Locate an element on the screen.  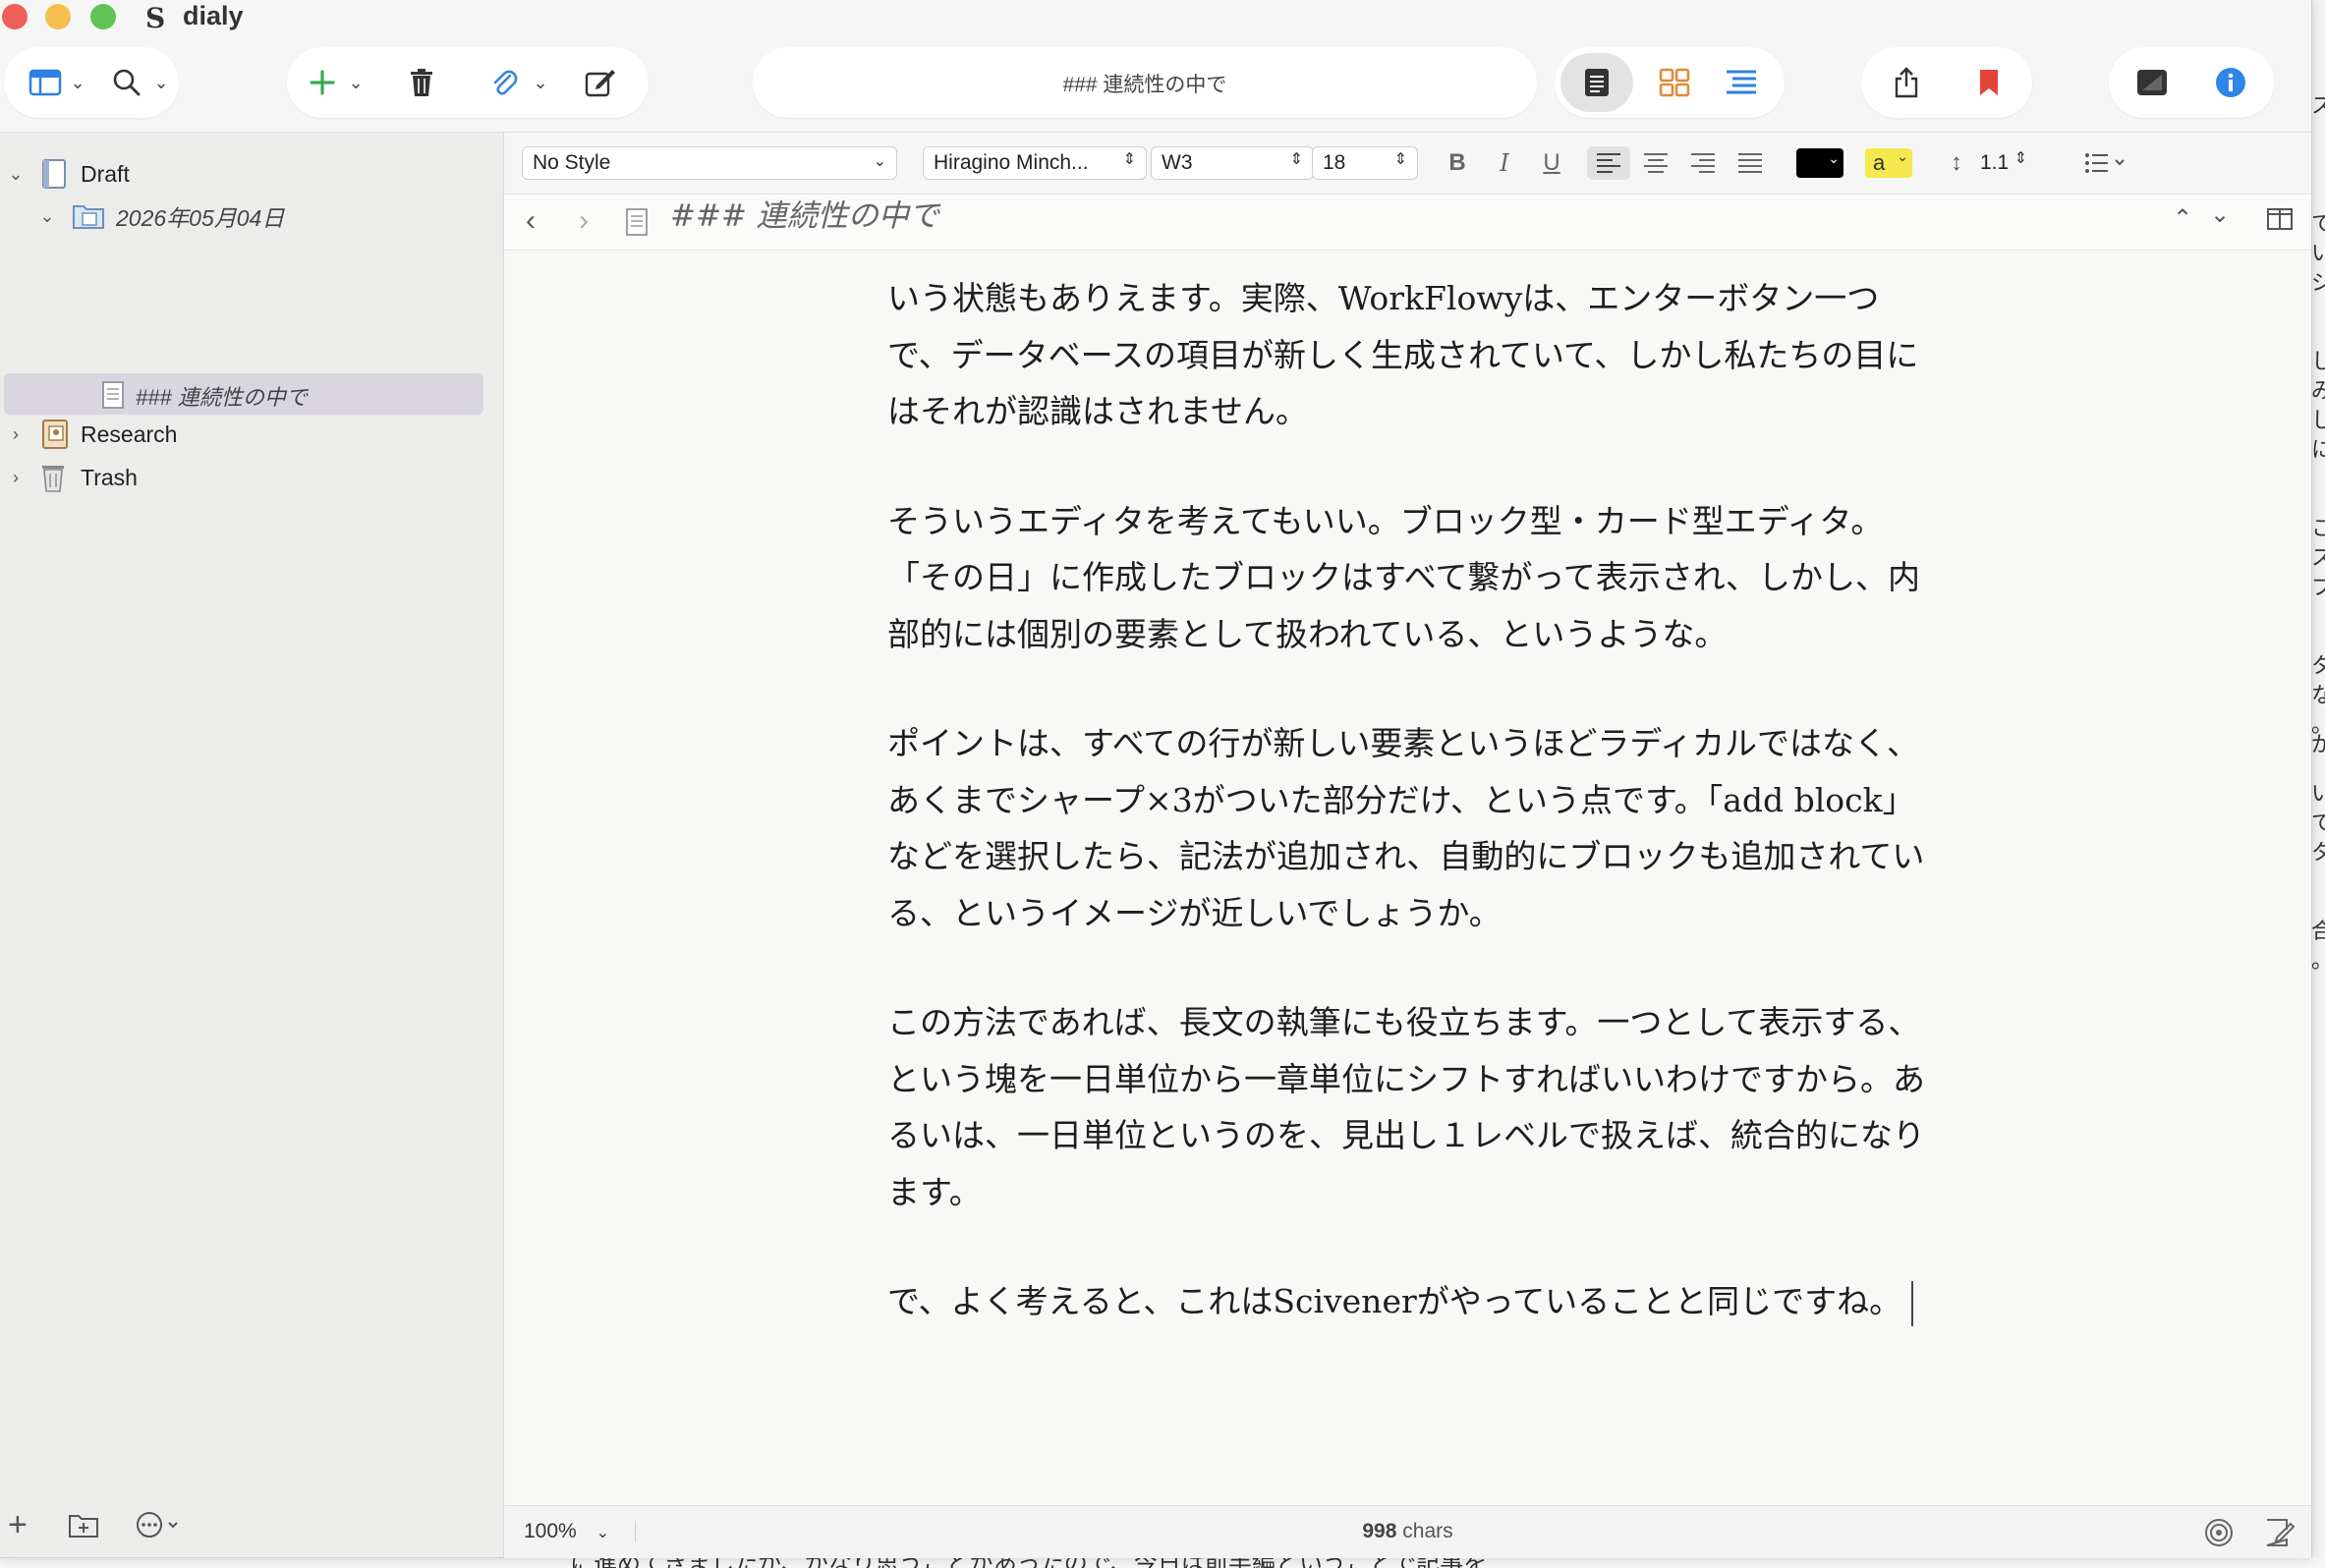
justify-icon is located at coordinates (1750, 163).